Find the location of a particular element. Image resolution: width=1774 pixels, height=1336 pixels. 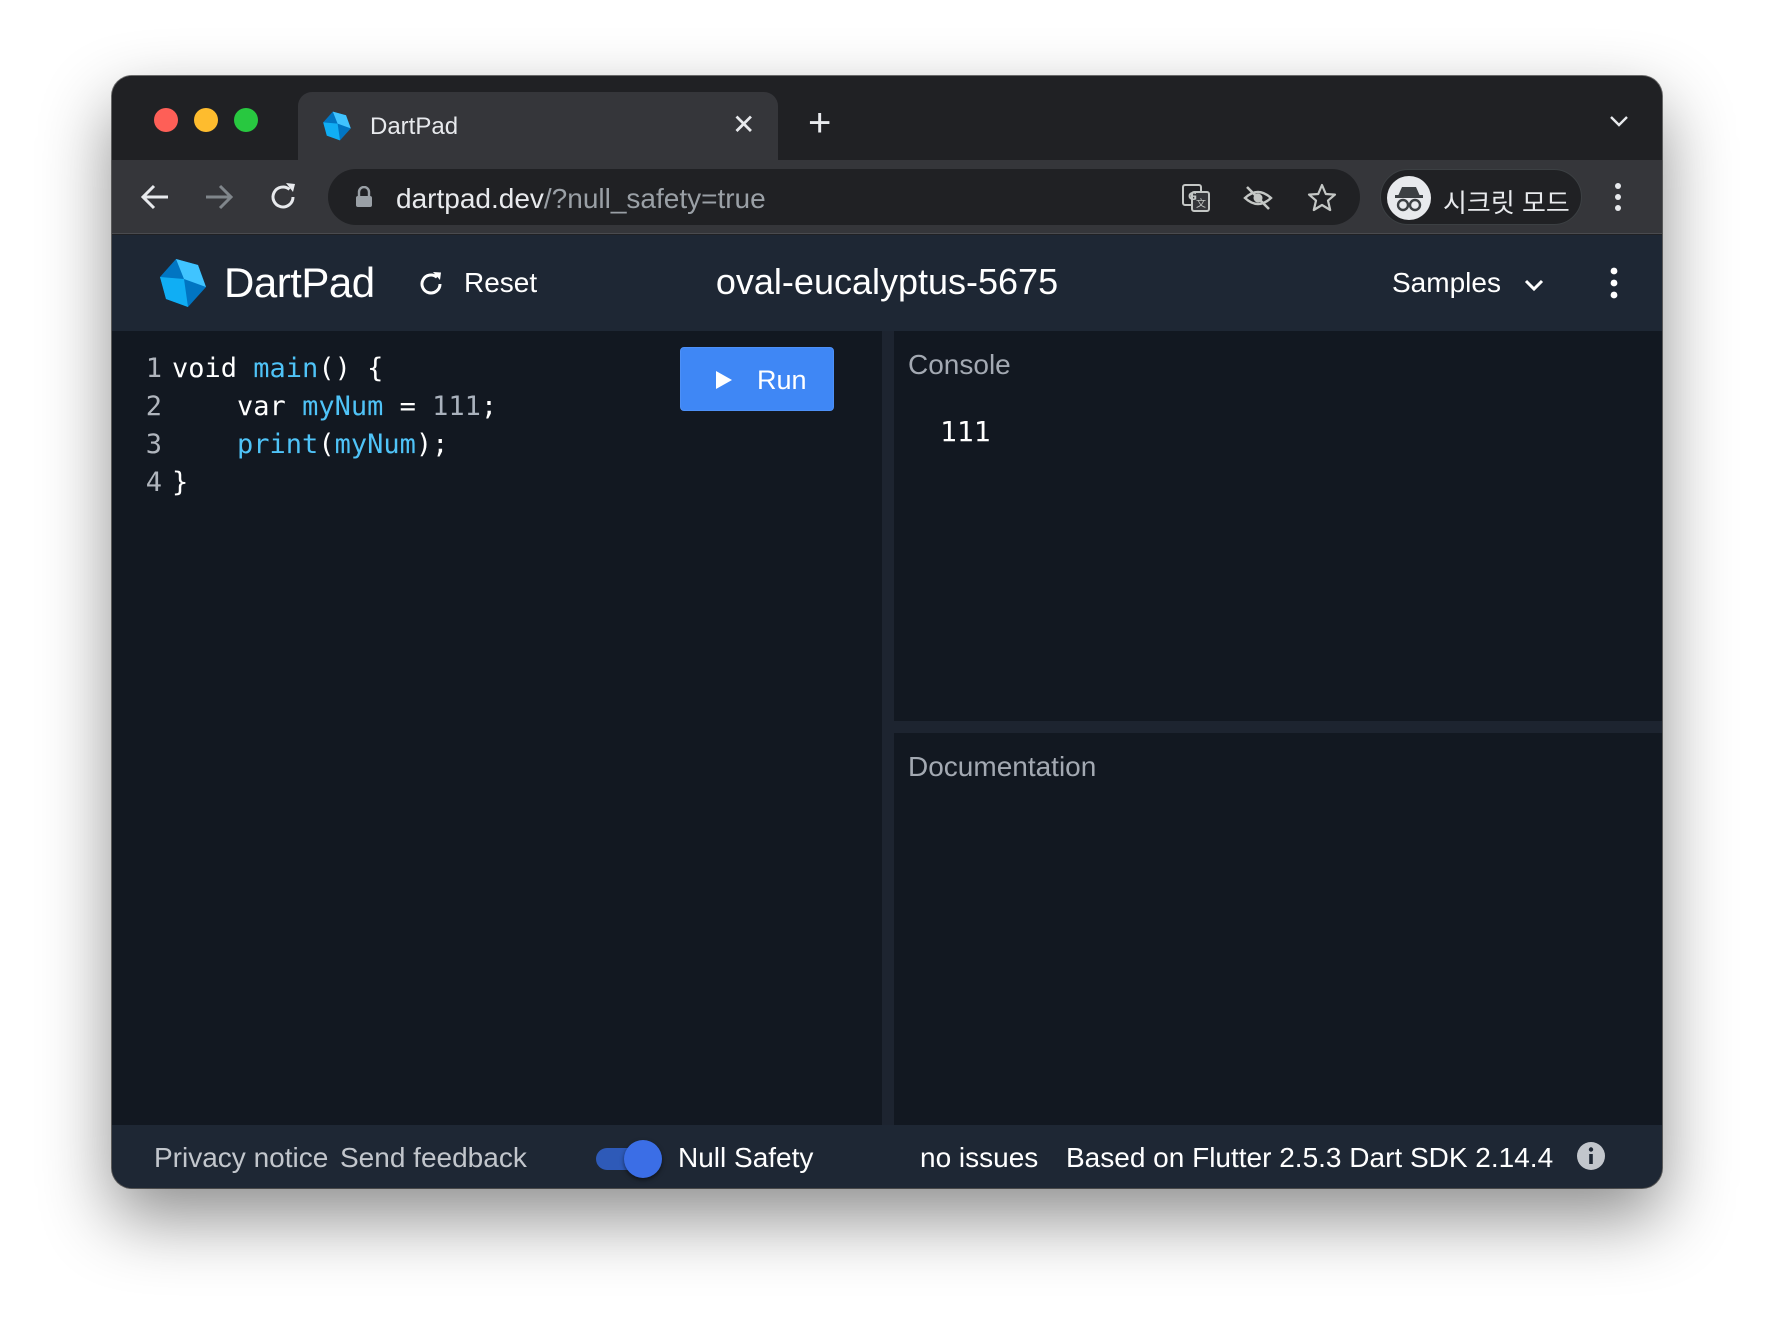

tab-title: DartPad is located at coordinates (414, 126).